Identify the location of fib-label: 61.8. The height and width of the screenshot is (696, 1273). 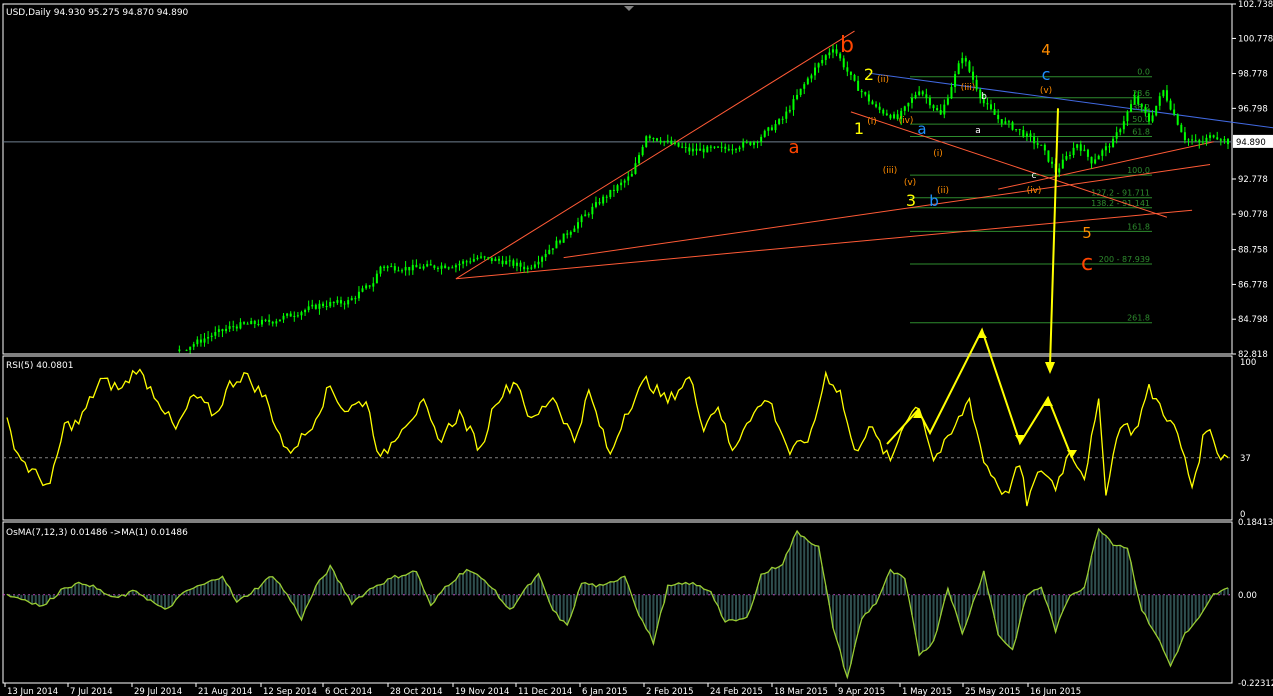
(1141, 131).